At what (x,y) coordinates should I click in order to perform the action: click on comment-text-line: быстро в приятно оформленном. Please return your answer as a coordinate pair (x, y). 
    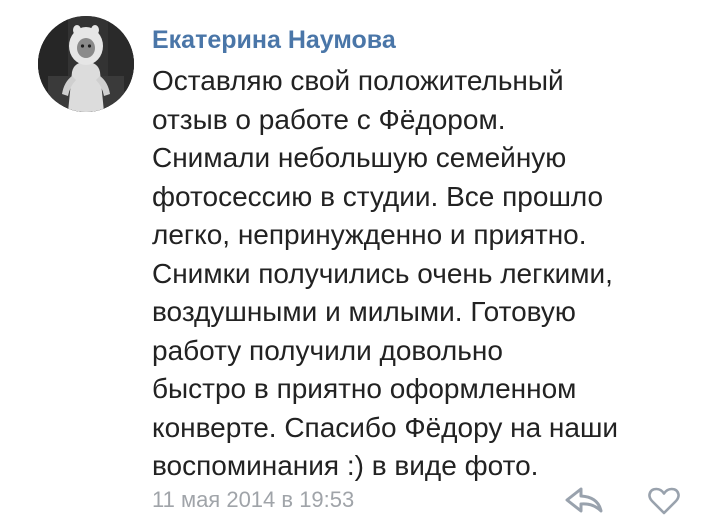
    Looking at the image, I should click on (364, 388).